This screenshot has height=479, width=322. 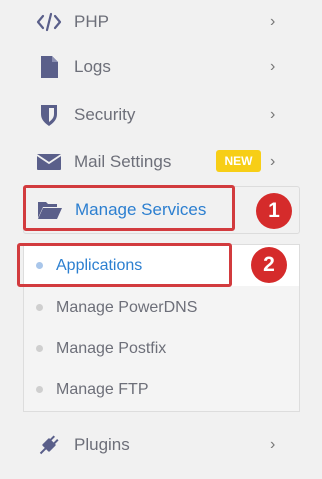 What do you see at coordinates (92, 66) in the screenshot?
I see `sidebar-item-label: Logs` at bounding box center [92, 66].